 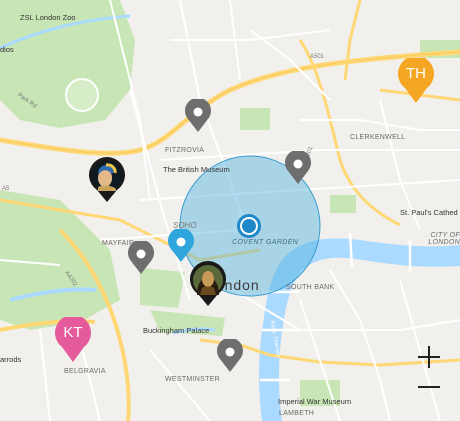 What do you see at coordinates (107, 180) in the screenshot?
I see `girl-pearl-earring-marker` at bounding box center [107, 180].